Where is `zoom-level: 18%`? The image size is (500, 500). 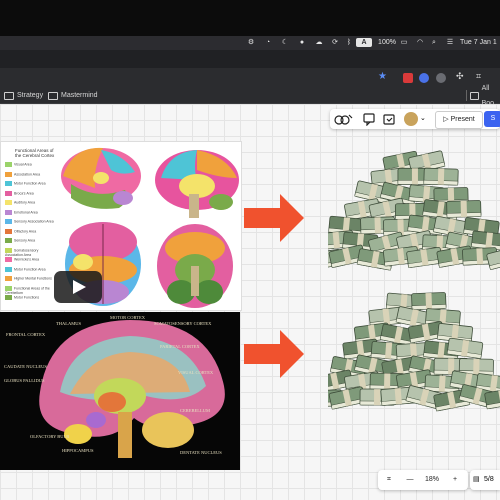
zoom-level: 18% is located at coordinates (432, 480).